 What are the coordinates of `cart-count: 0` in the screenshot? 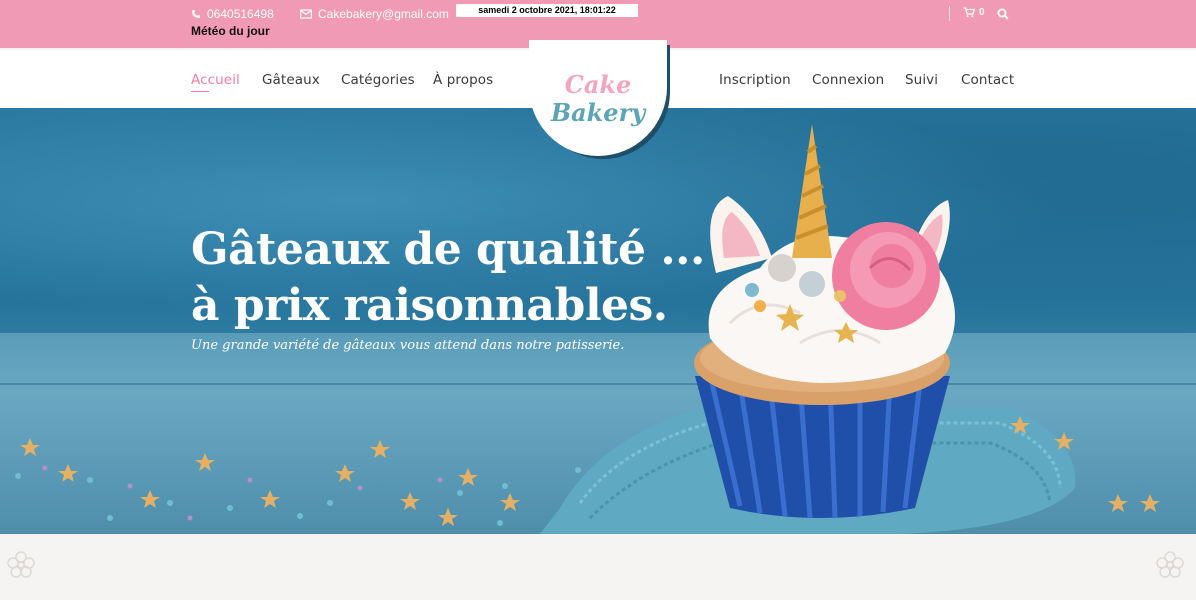 It's located at (982, 12).